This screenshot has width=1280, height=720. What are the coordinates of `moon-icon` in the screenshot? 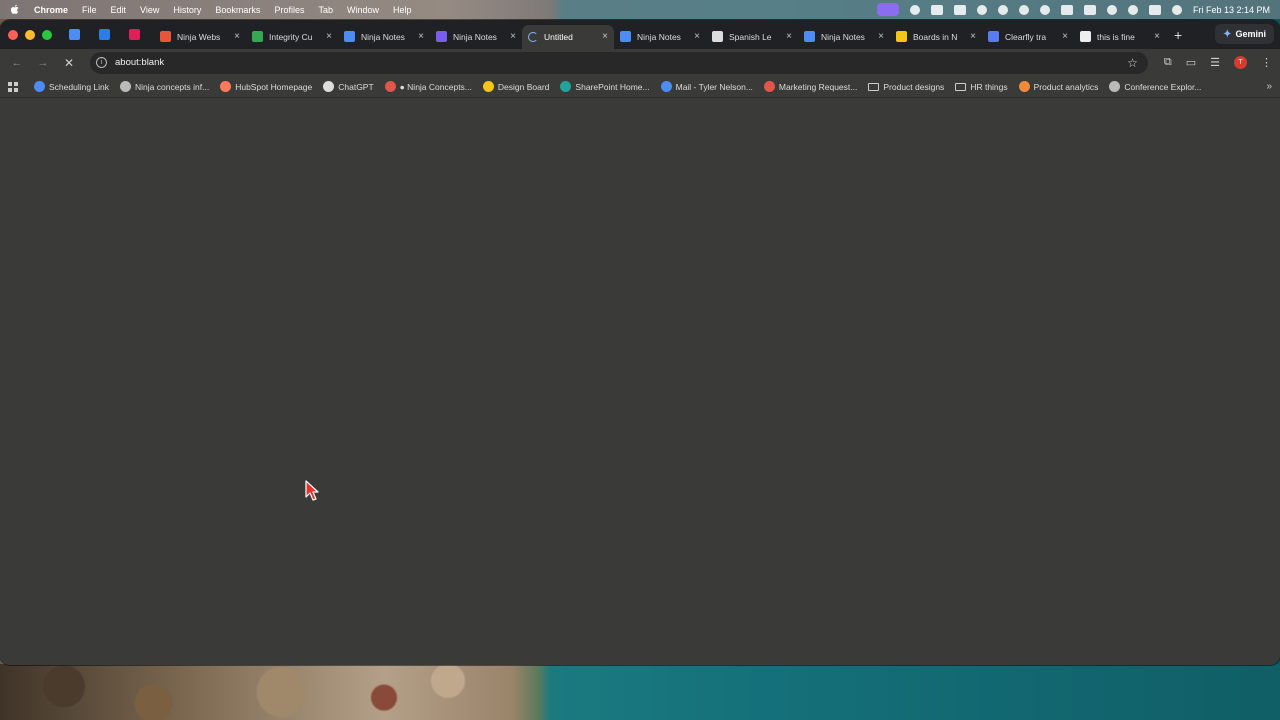 It's located at (1002, 9).